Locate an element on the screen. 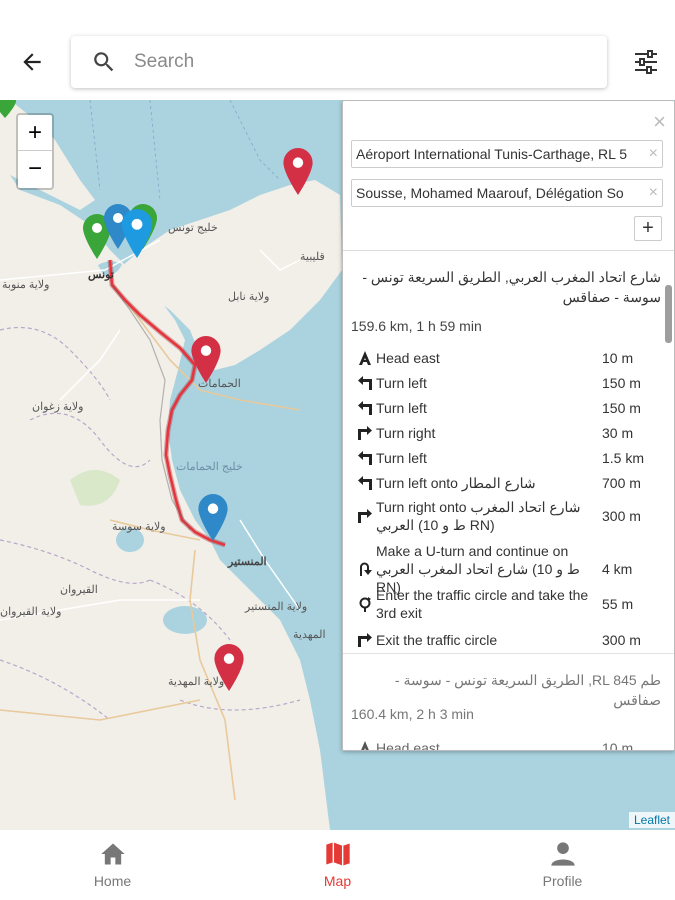 The image size is (675, 900). back-button is located at coordinates (32, 62).